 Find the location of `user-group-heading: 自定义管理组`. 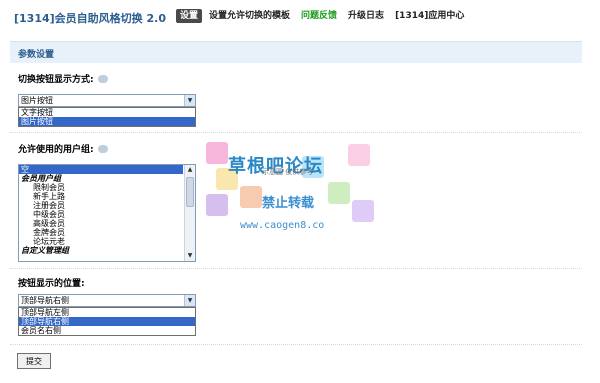

user-group-heading: 自定义管理组 is located at coordinates (45, 250).